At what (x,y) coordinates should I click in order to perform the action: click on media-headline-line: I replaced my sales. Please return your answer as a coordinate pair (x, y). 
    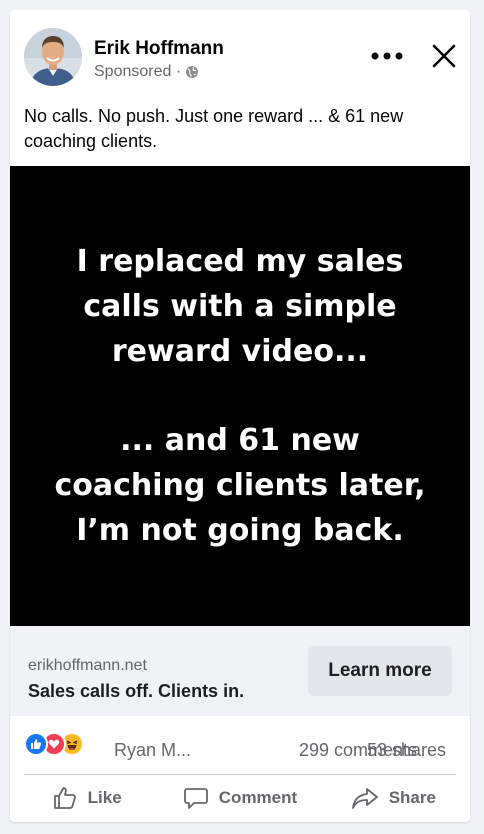
    Looking at the image, I should click on (240, 261).